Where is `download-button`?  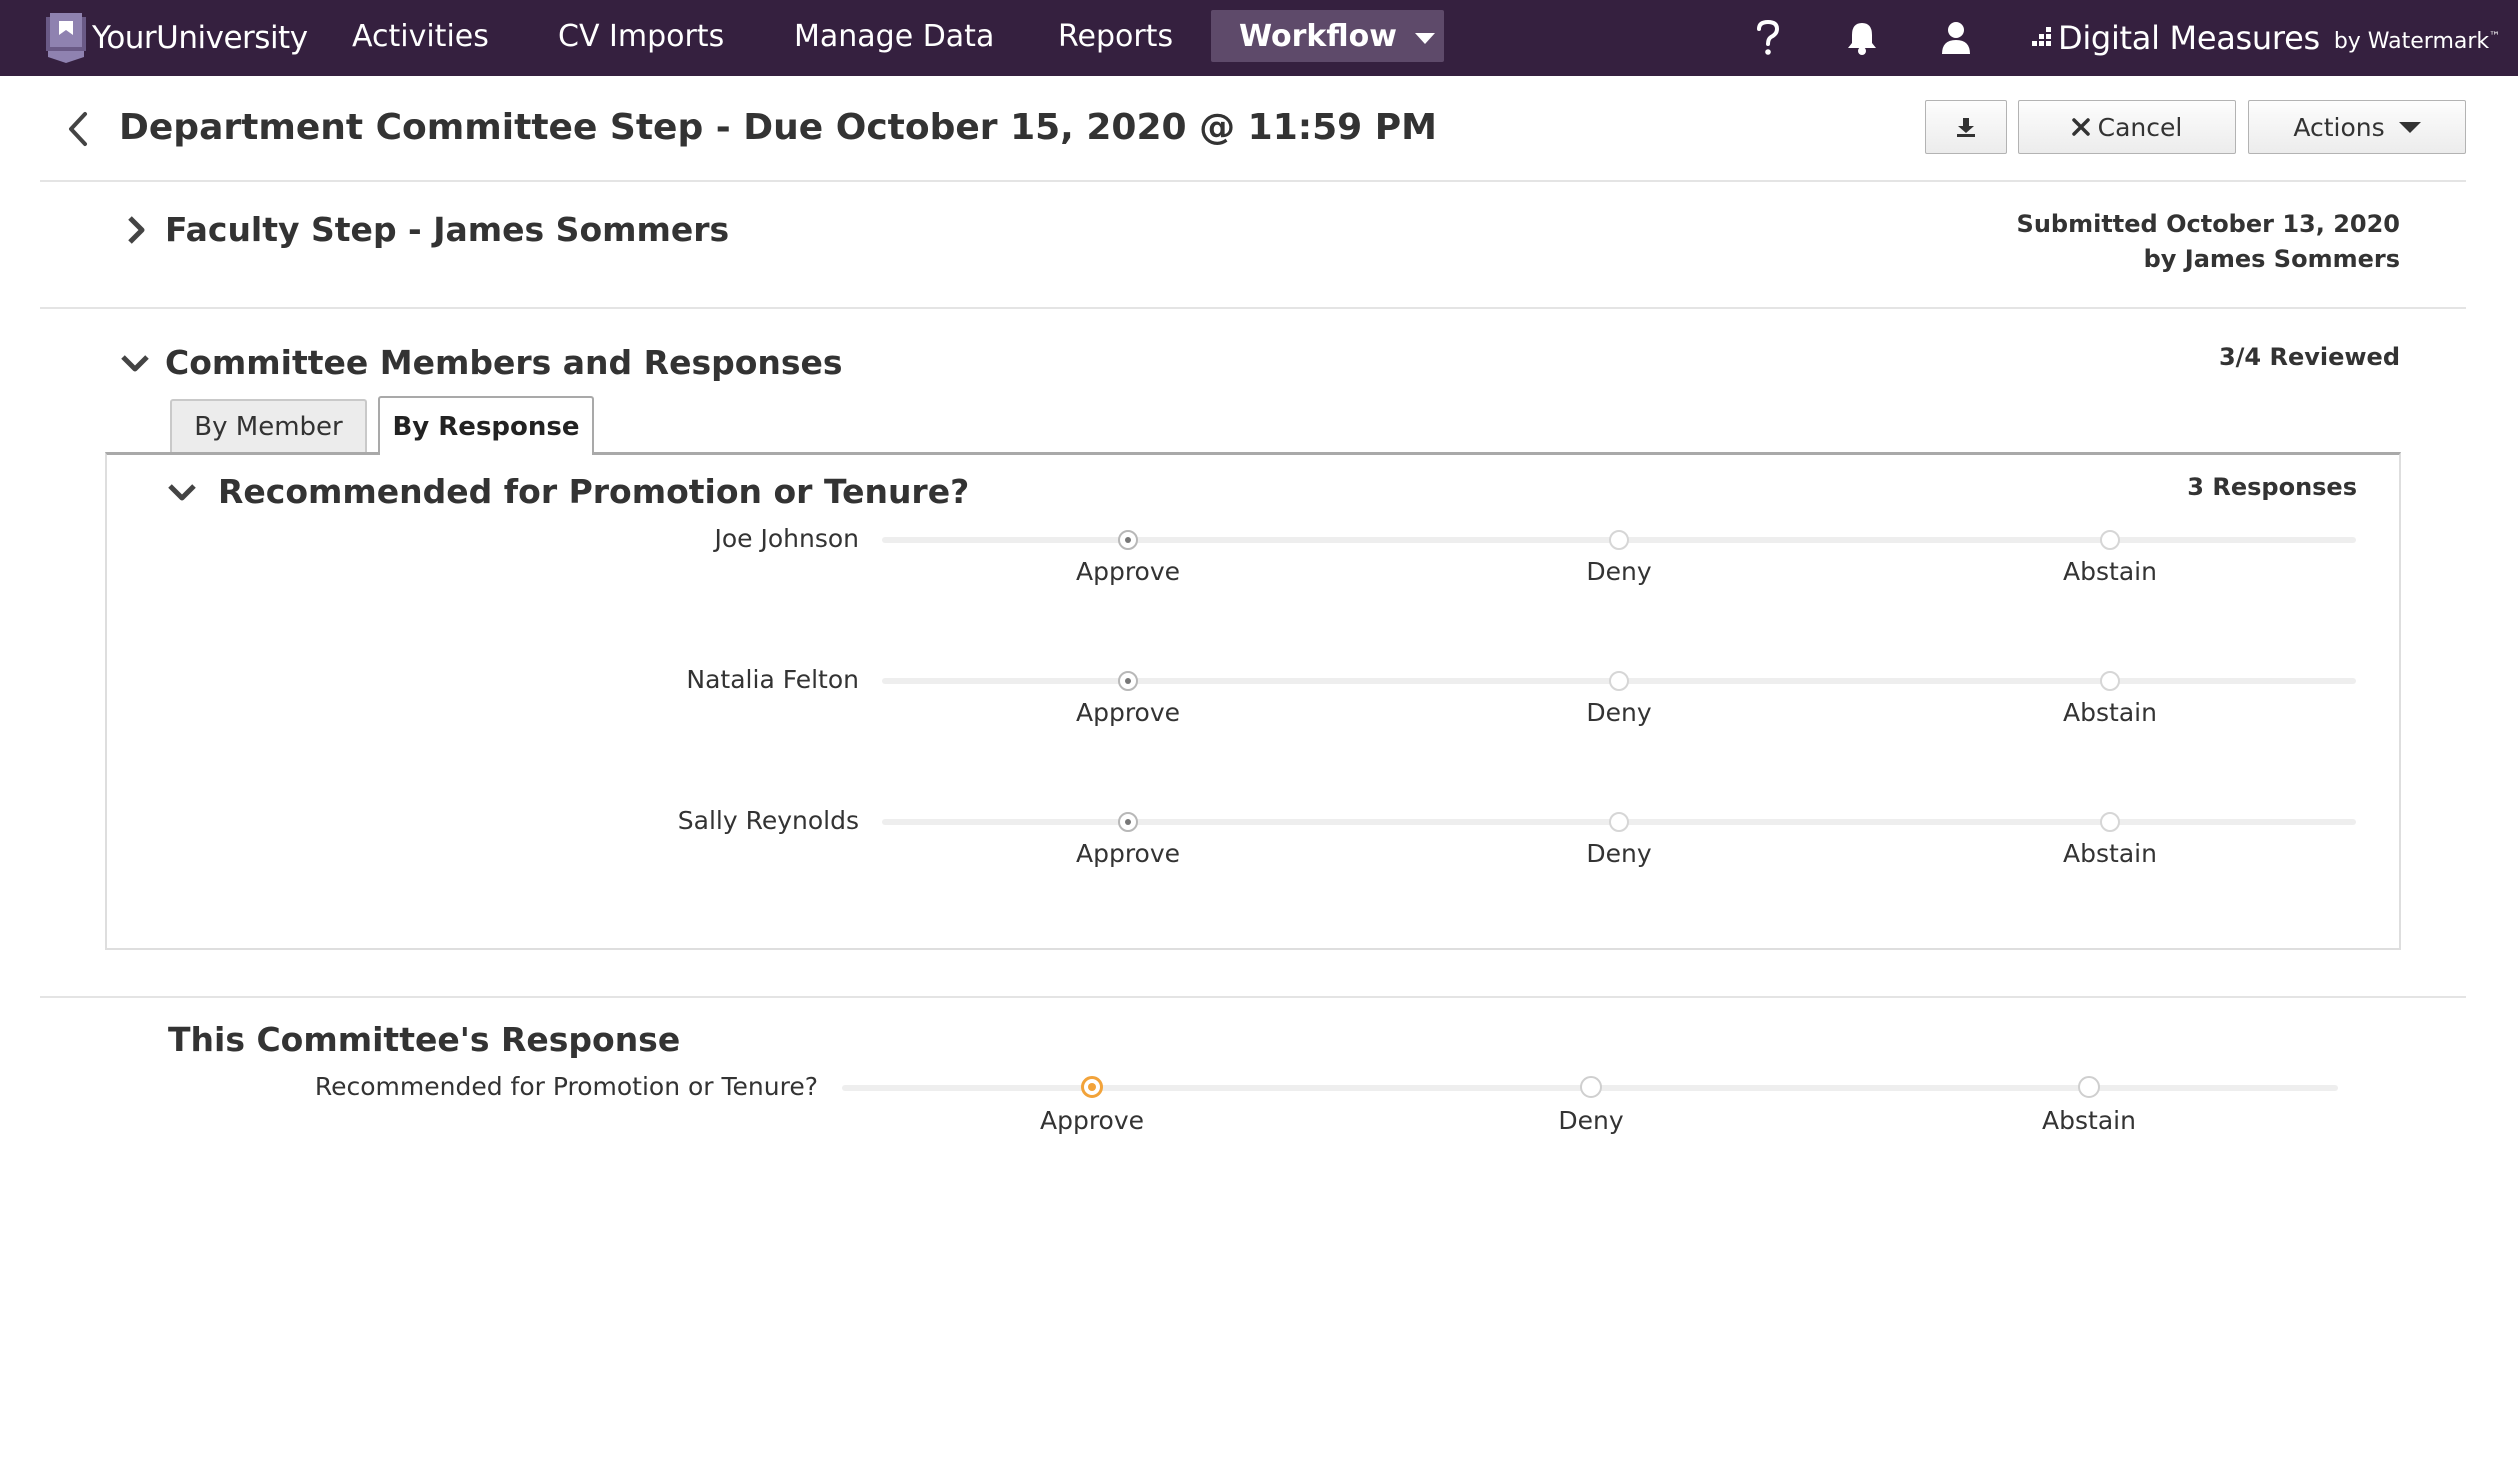
download-button is located at coordinates (1966, 127).